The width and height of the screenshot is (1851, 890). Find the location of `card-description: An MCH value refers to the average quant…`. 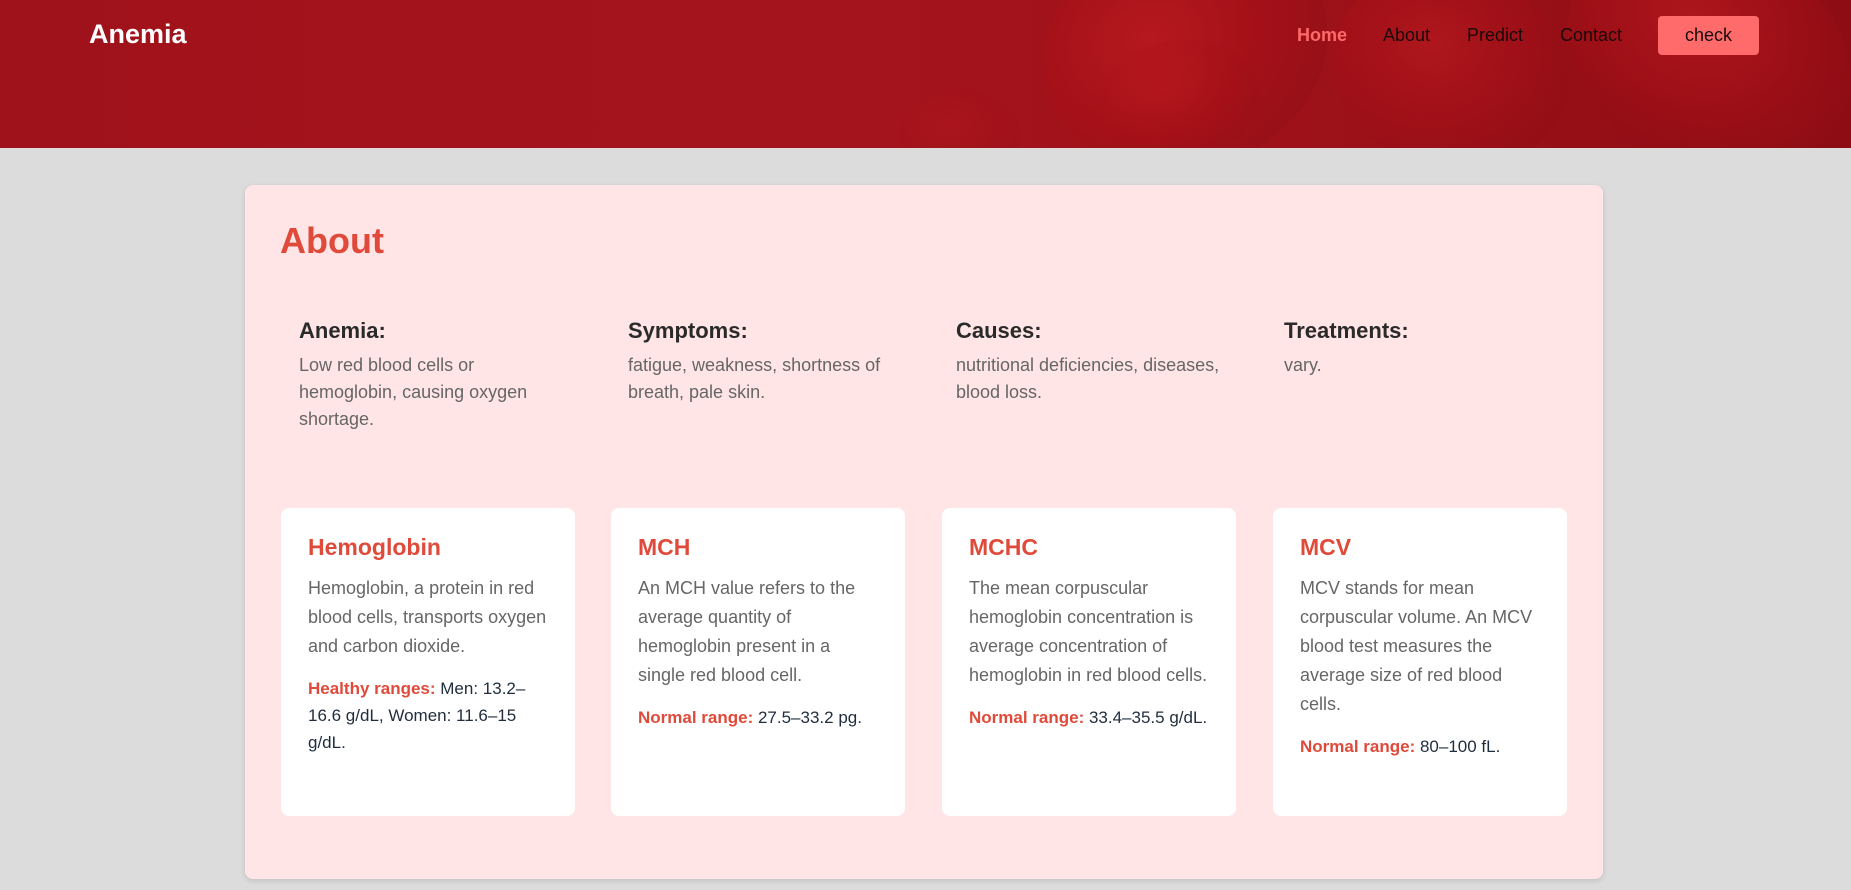

card-description: An MCH value refers to the average quant… is located at coordinates (747, 631).